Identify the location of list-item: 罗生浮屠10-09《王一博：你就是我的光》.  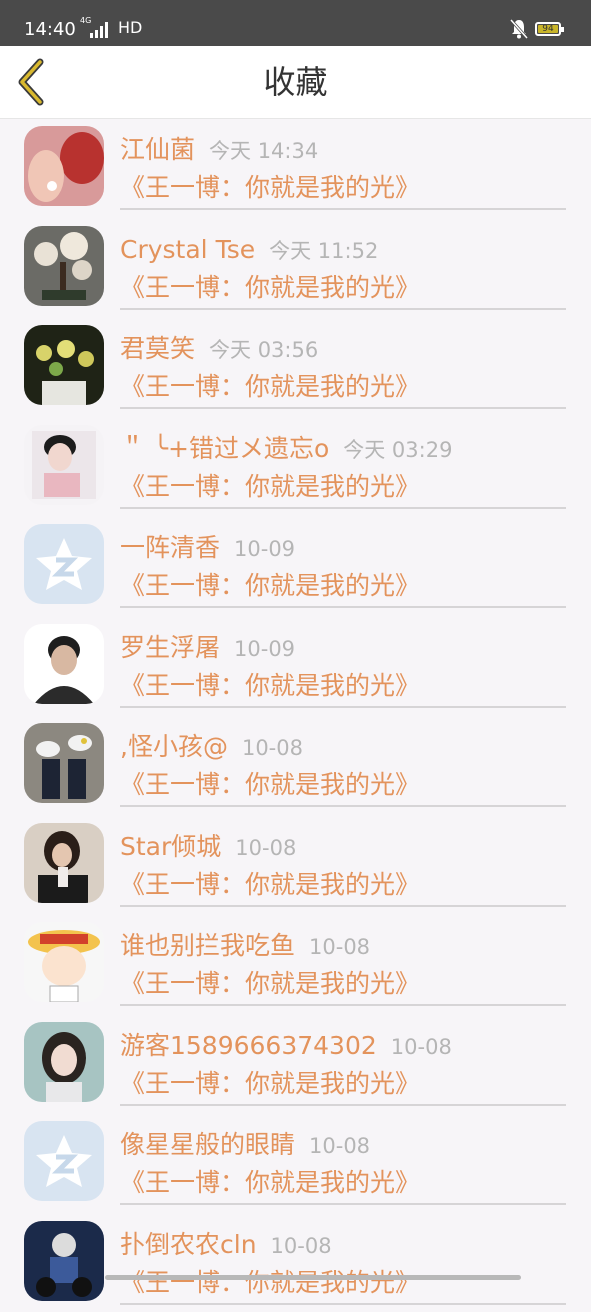
(295, 666).